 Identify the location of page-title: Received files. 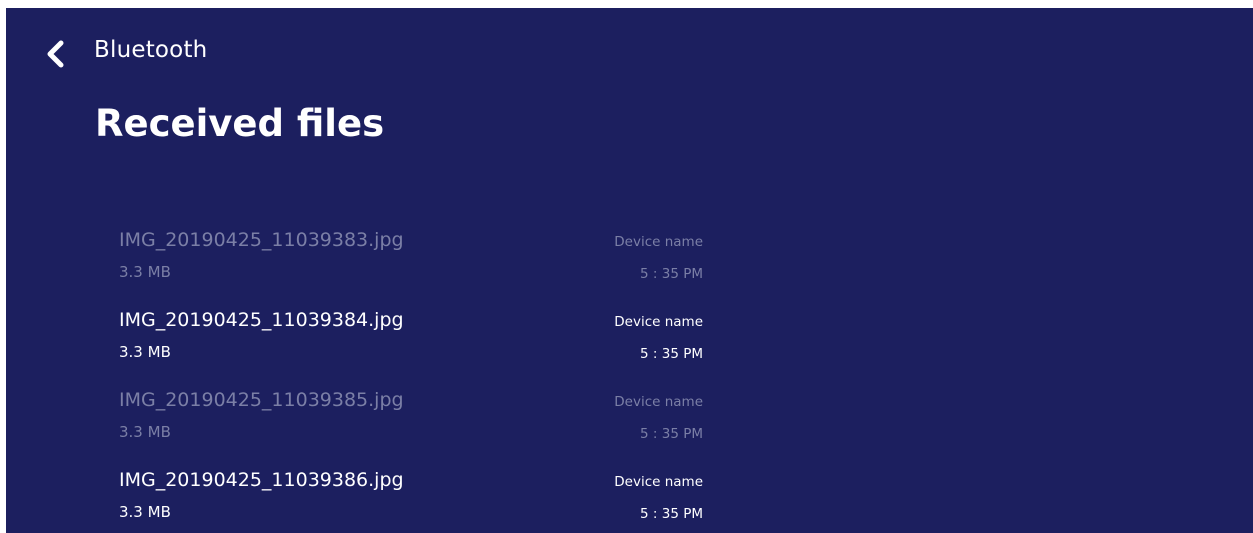
(240, 123).